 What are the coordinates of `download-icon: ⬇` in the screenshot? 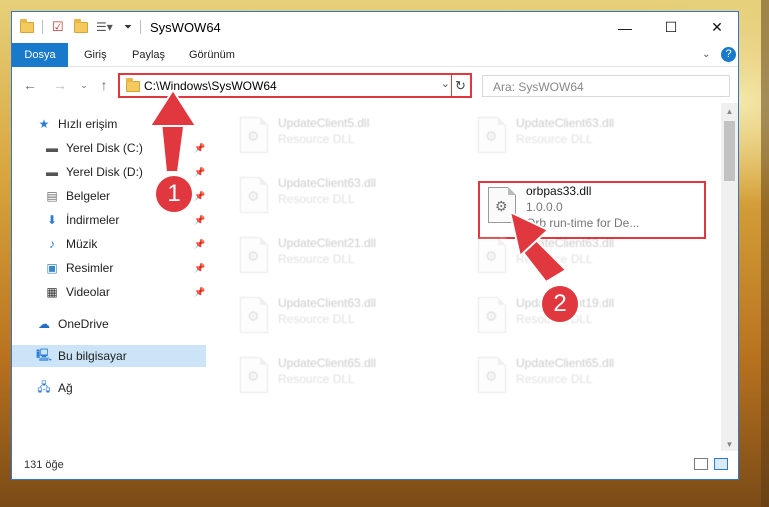 It's located at (52, 220).